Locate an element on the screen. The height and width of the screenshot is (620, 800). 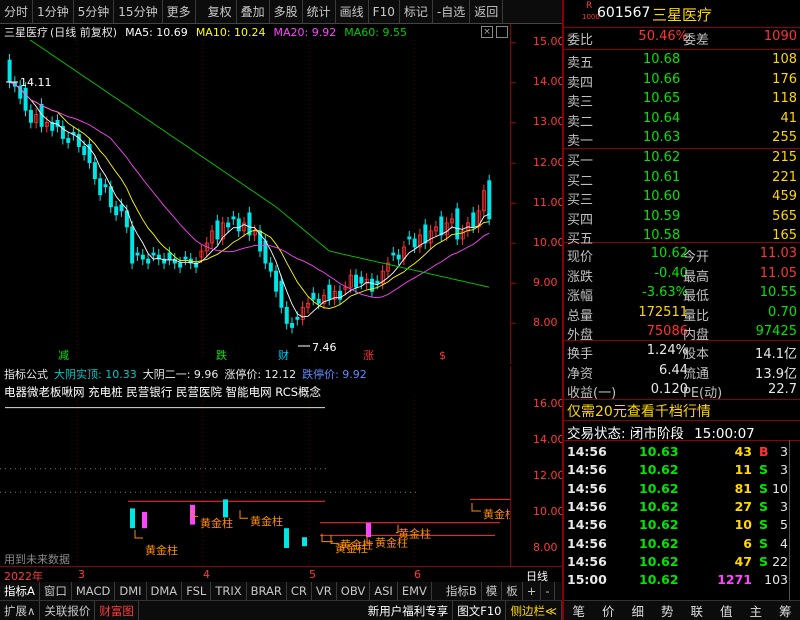
book-row-asks-3: 卖二 10.64 41 is located at coordinates (683, 119).